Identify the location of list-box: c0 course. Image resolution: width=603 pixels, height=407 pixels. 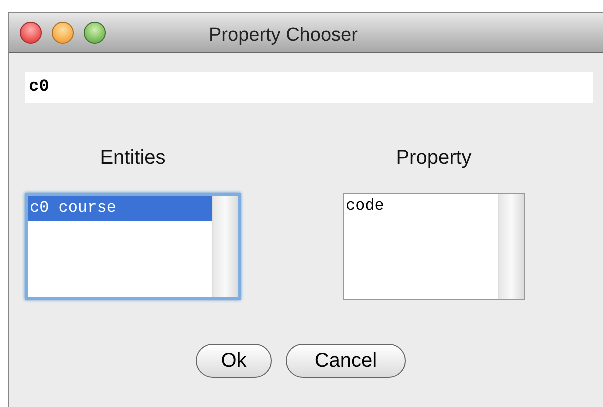
(133, 246).